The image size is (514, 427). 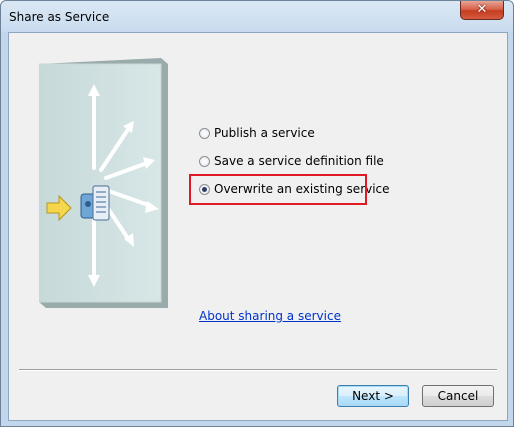 I want to click on window-title: Share as Service, so click(x=59, y=17).